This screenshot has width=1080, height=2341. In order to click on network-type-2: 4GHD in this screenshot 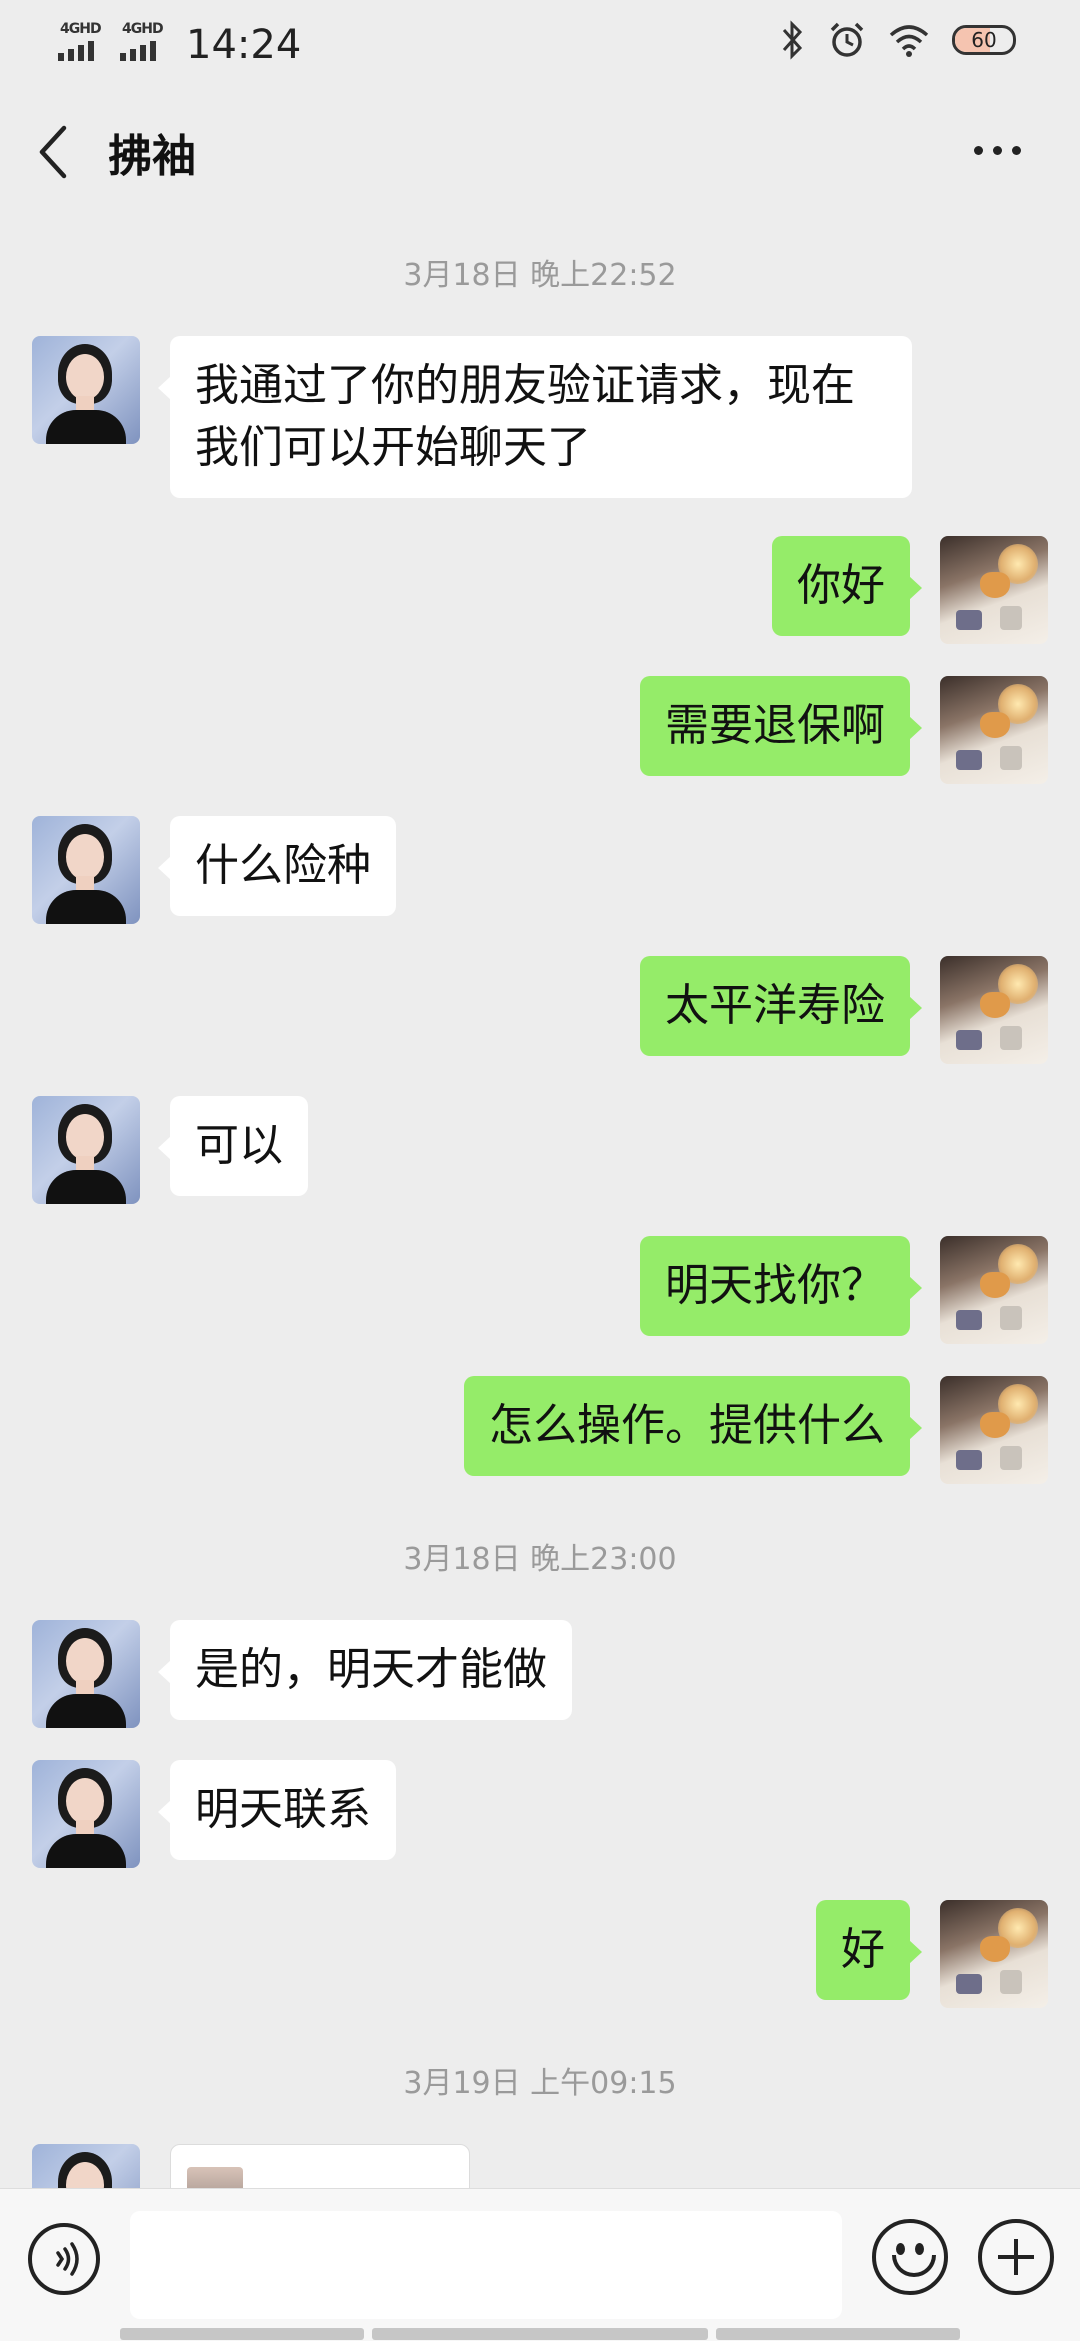, I will do `click(143, 29)`.